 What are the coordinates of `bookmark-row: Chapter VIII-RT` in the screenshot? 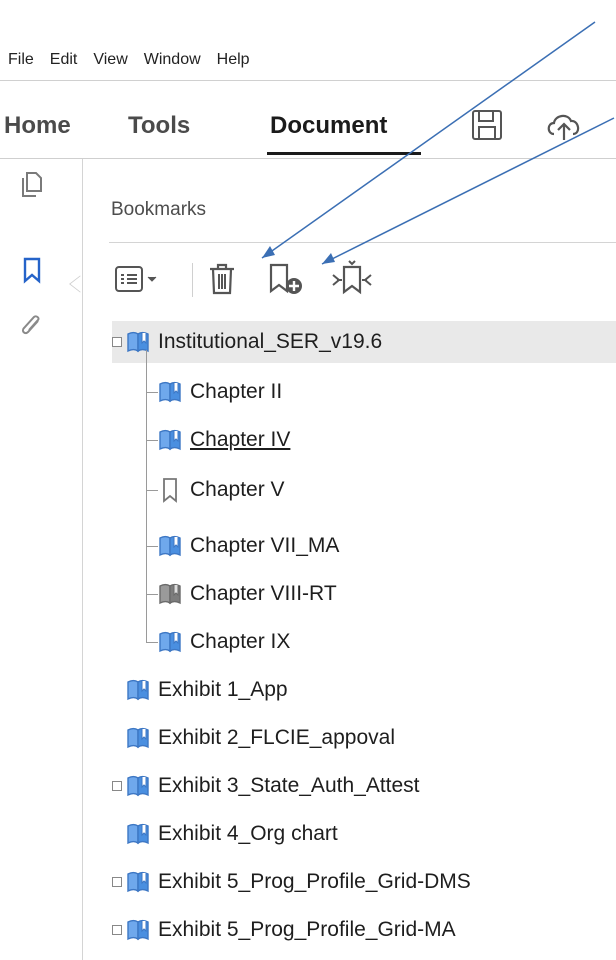 It's located at (246, 594).